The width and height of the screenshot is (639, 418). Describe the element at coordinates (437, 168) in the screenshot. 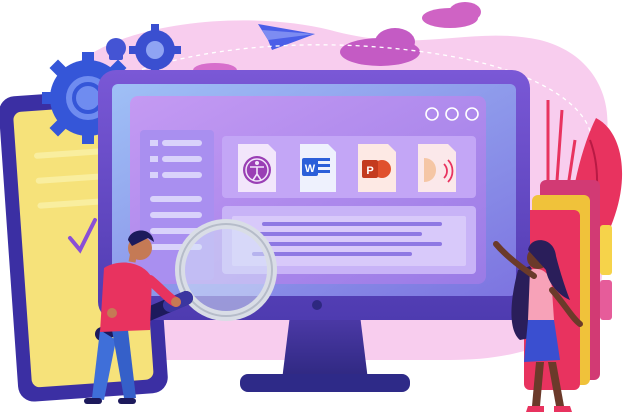

I see `audio-icon` at that location.